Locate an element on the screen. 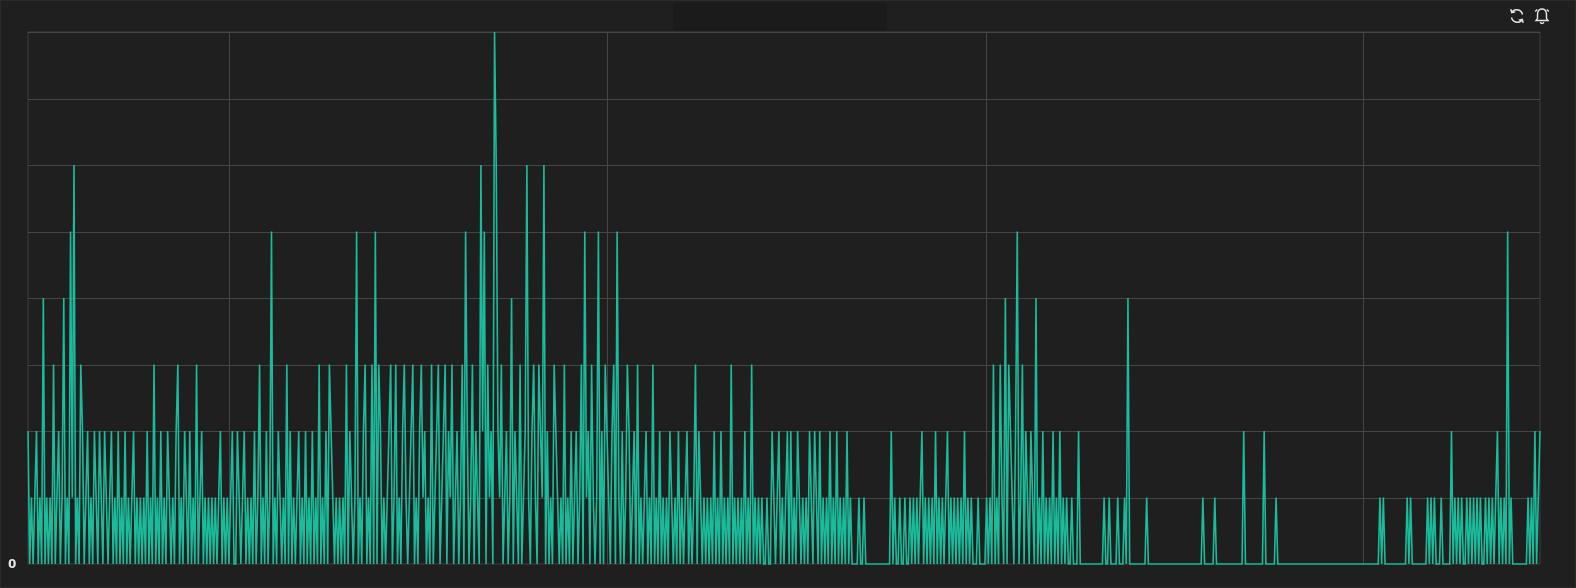  panel-title is located at coordinates (780, 17).